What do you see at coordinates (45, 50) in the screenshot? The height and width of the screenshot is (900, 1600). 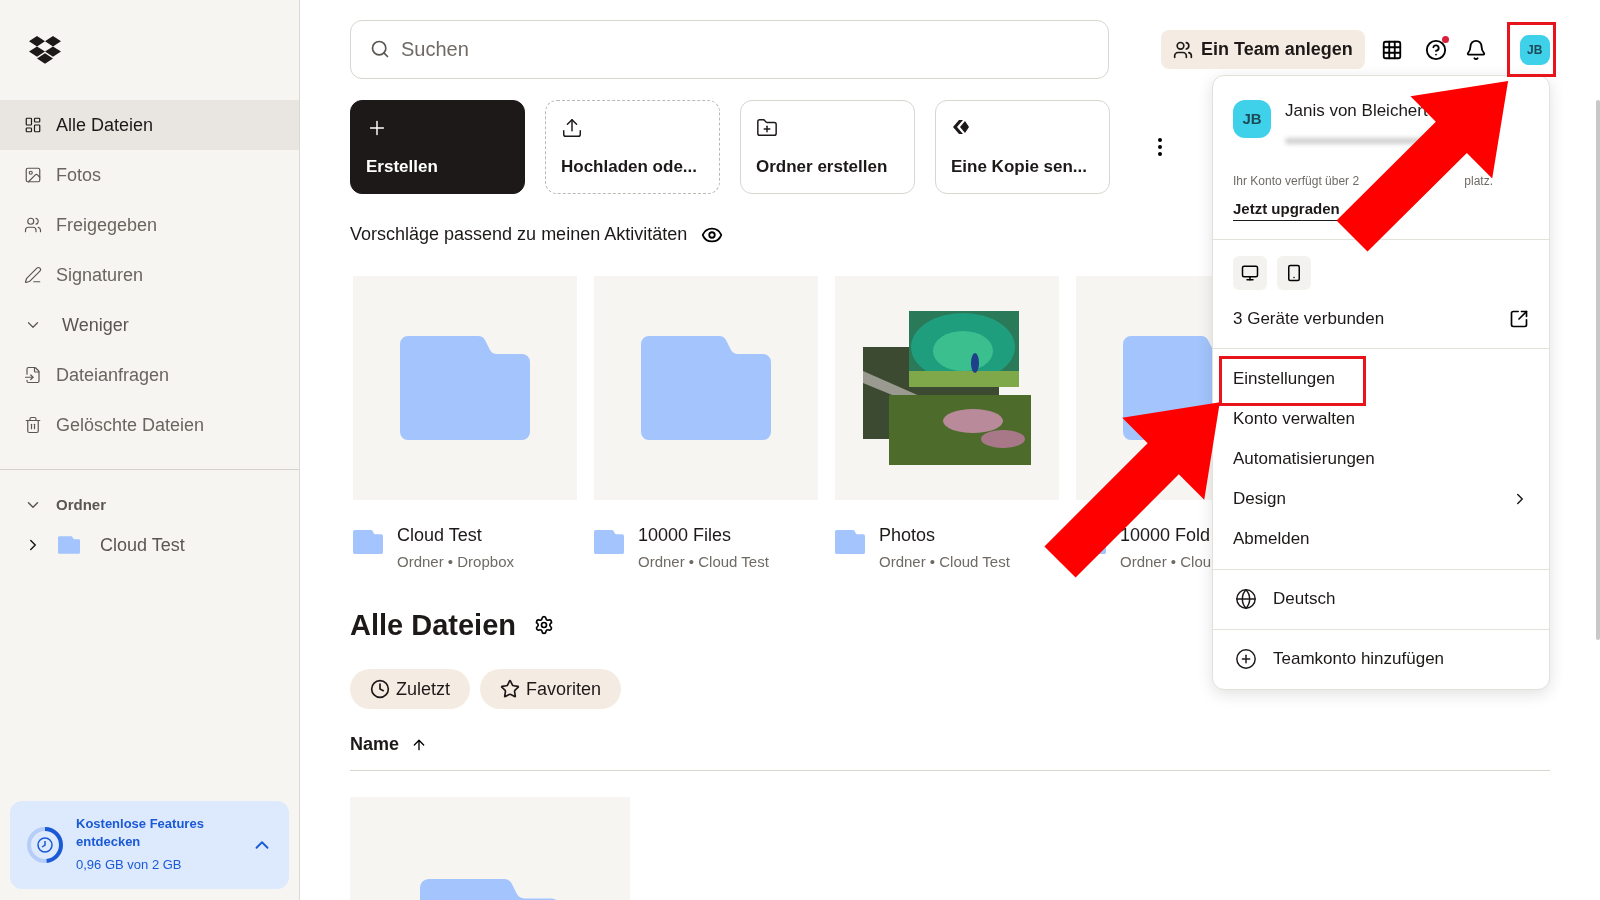 I see `dropbox-logo-icon` at bounding box center [45, 50].